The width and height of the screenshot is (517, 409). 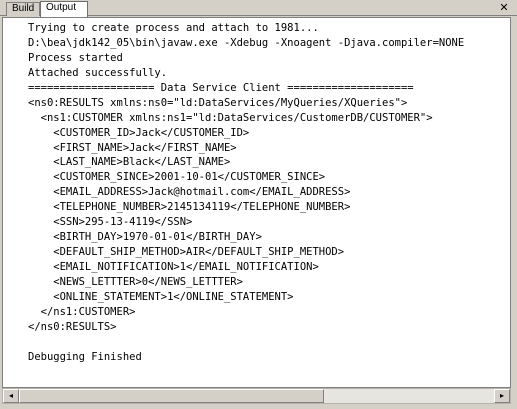 What do you see at coordinates (258, 406) in the screenshot?
I see `bottom-border` at bounding box center [258, 406].